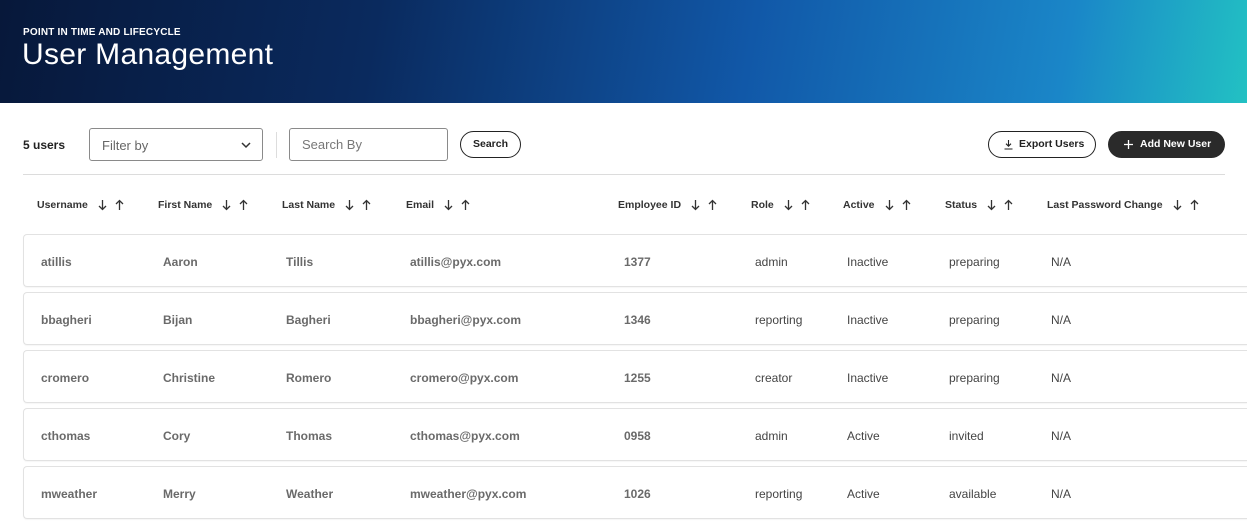 The height and width of the screenshot is (523, 1247). Describe the element at coordinates (466, 319) in the screenshot. I see `cell-email: bbagheri@pyx.com` at that location.